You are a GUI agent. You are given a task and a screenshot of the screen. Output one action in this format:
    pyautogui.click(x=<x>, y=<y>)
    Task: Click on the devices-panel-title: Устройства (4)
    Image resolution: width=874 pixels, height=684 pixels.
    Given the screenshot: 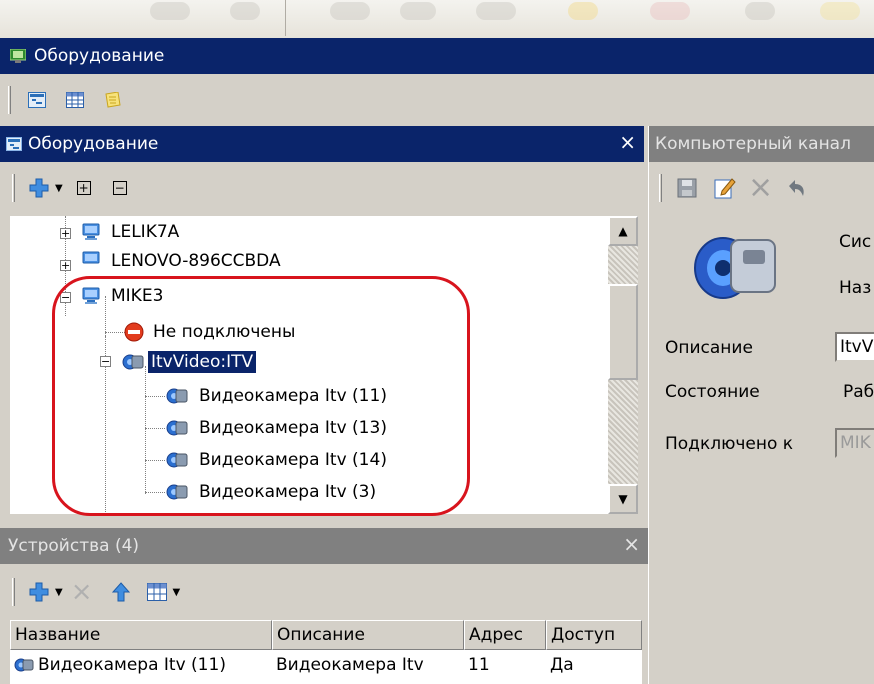 What is the action you would take?
    pyautogui.click(x=74, y=546)
    